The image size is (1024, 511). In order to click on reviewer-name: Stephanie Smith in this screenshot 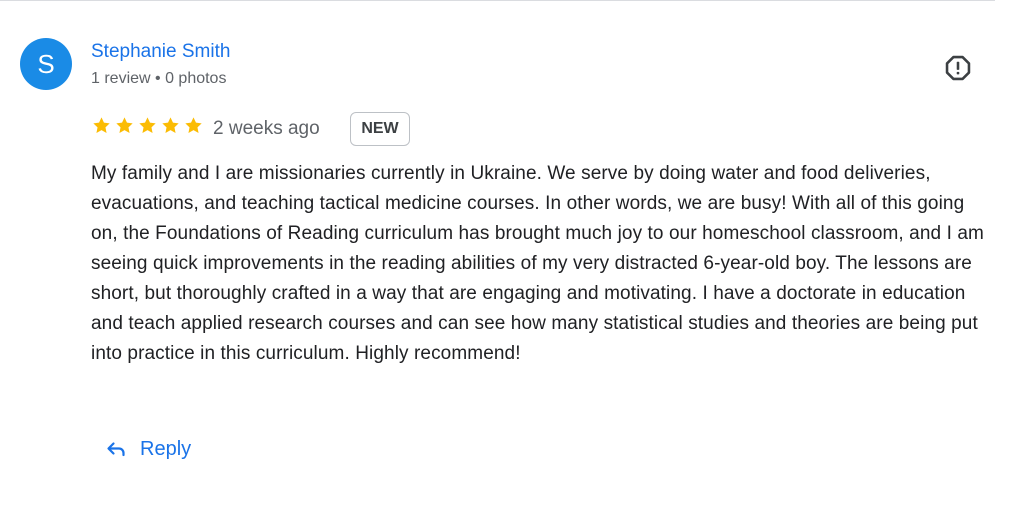, I will do `click(160, 52)`.